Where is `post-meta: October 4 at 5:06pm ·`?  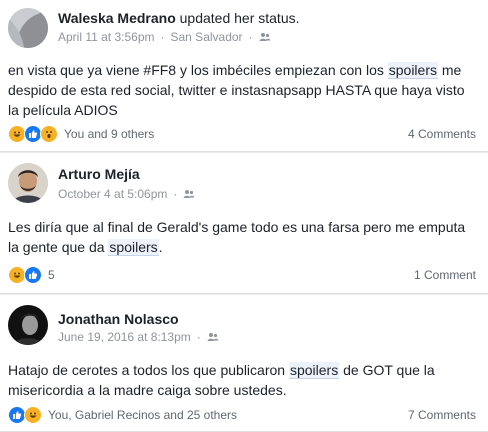 post-meta: October 4 at 5:06pm · is located at coordinates (126, 194).